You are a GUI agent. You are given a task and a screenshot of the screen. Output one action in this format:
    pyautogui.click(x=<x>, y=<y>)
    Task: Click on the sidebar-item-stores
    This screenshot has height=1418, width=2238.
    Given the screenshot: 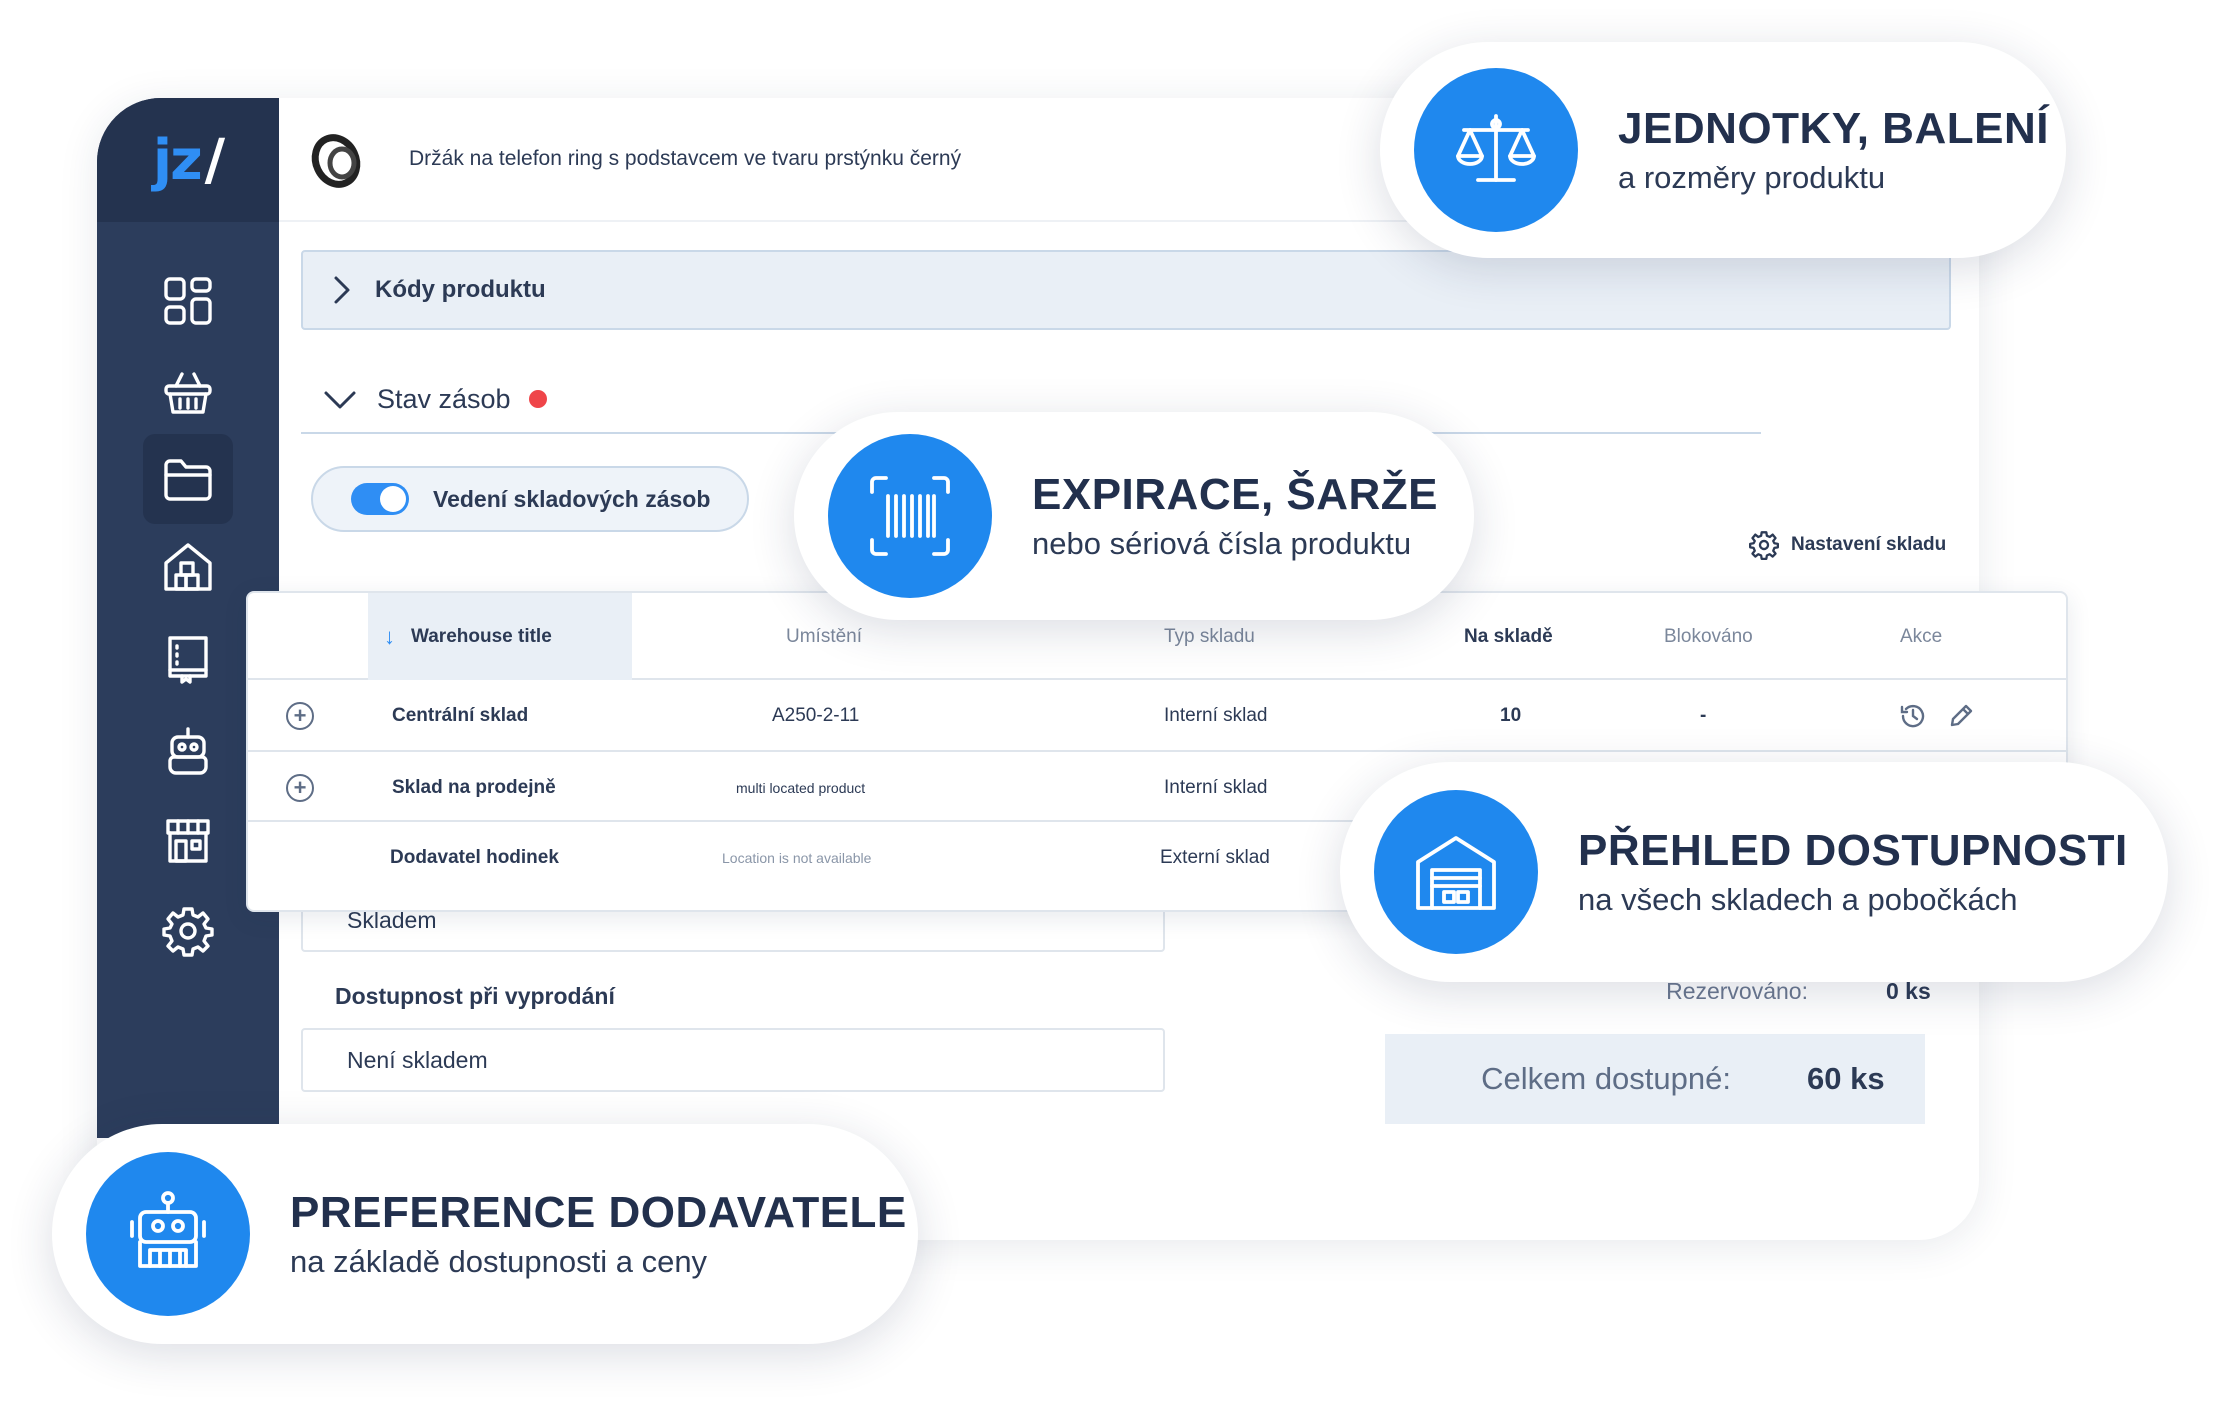 What is the action you would take?
    pyautogui.click(x=188, y=841)
    